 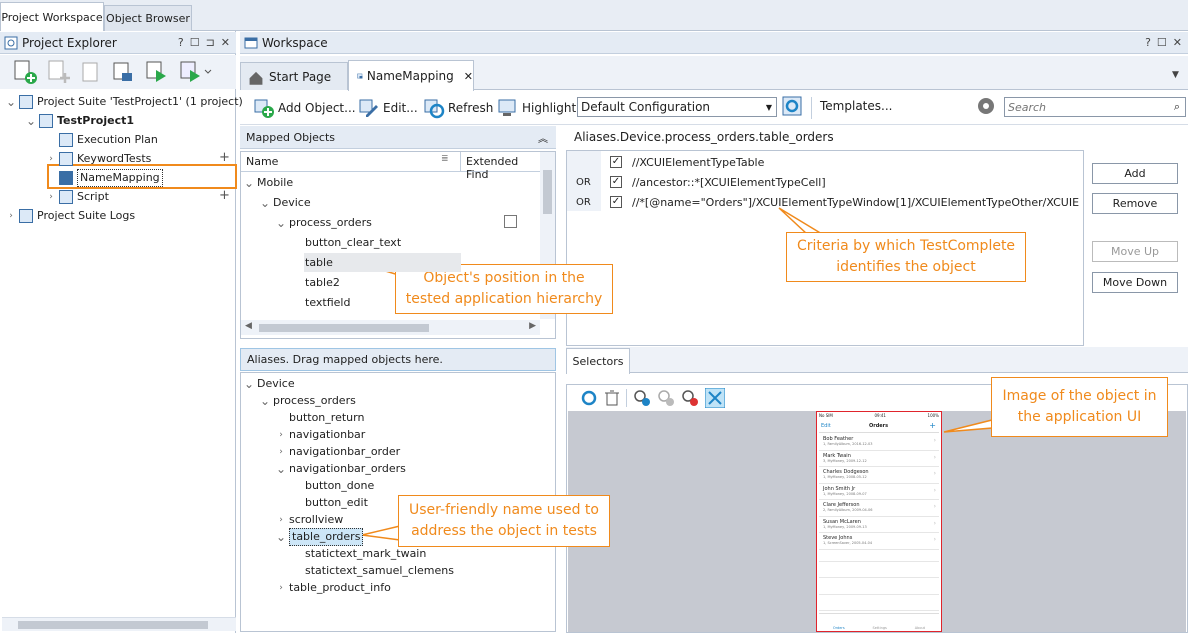 I want to click on mapped-object-item: button_clear_text, so click(x=322, y=242).